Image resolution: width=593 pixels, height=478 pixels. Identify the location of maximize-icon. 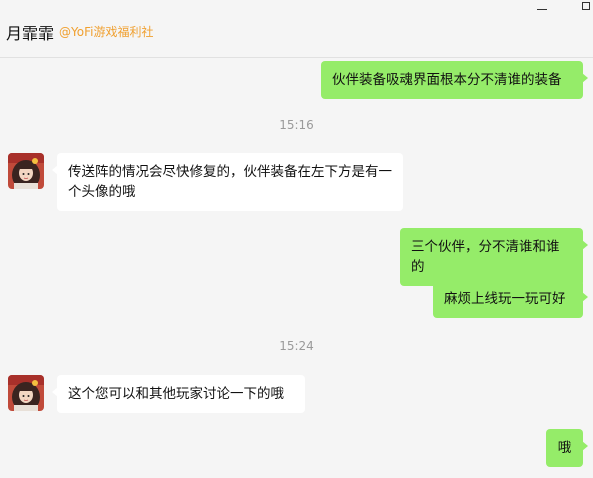
(586, 6).